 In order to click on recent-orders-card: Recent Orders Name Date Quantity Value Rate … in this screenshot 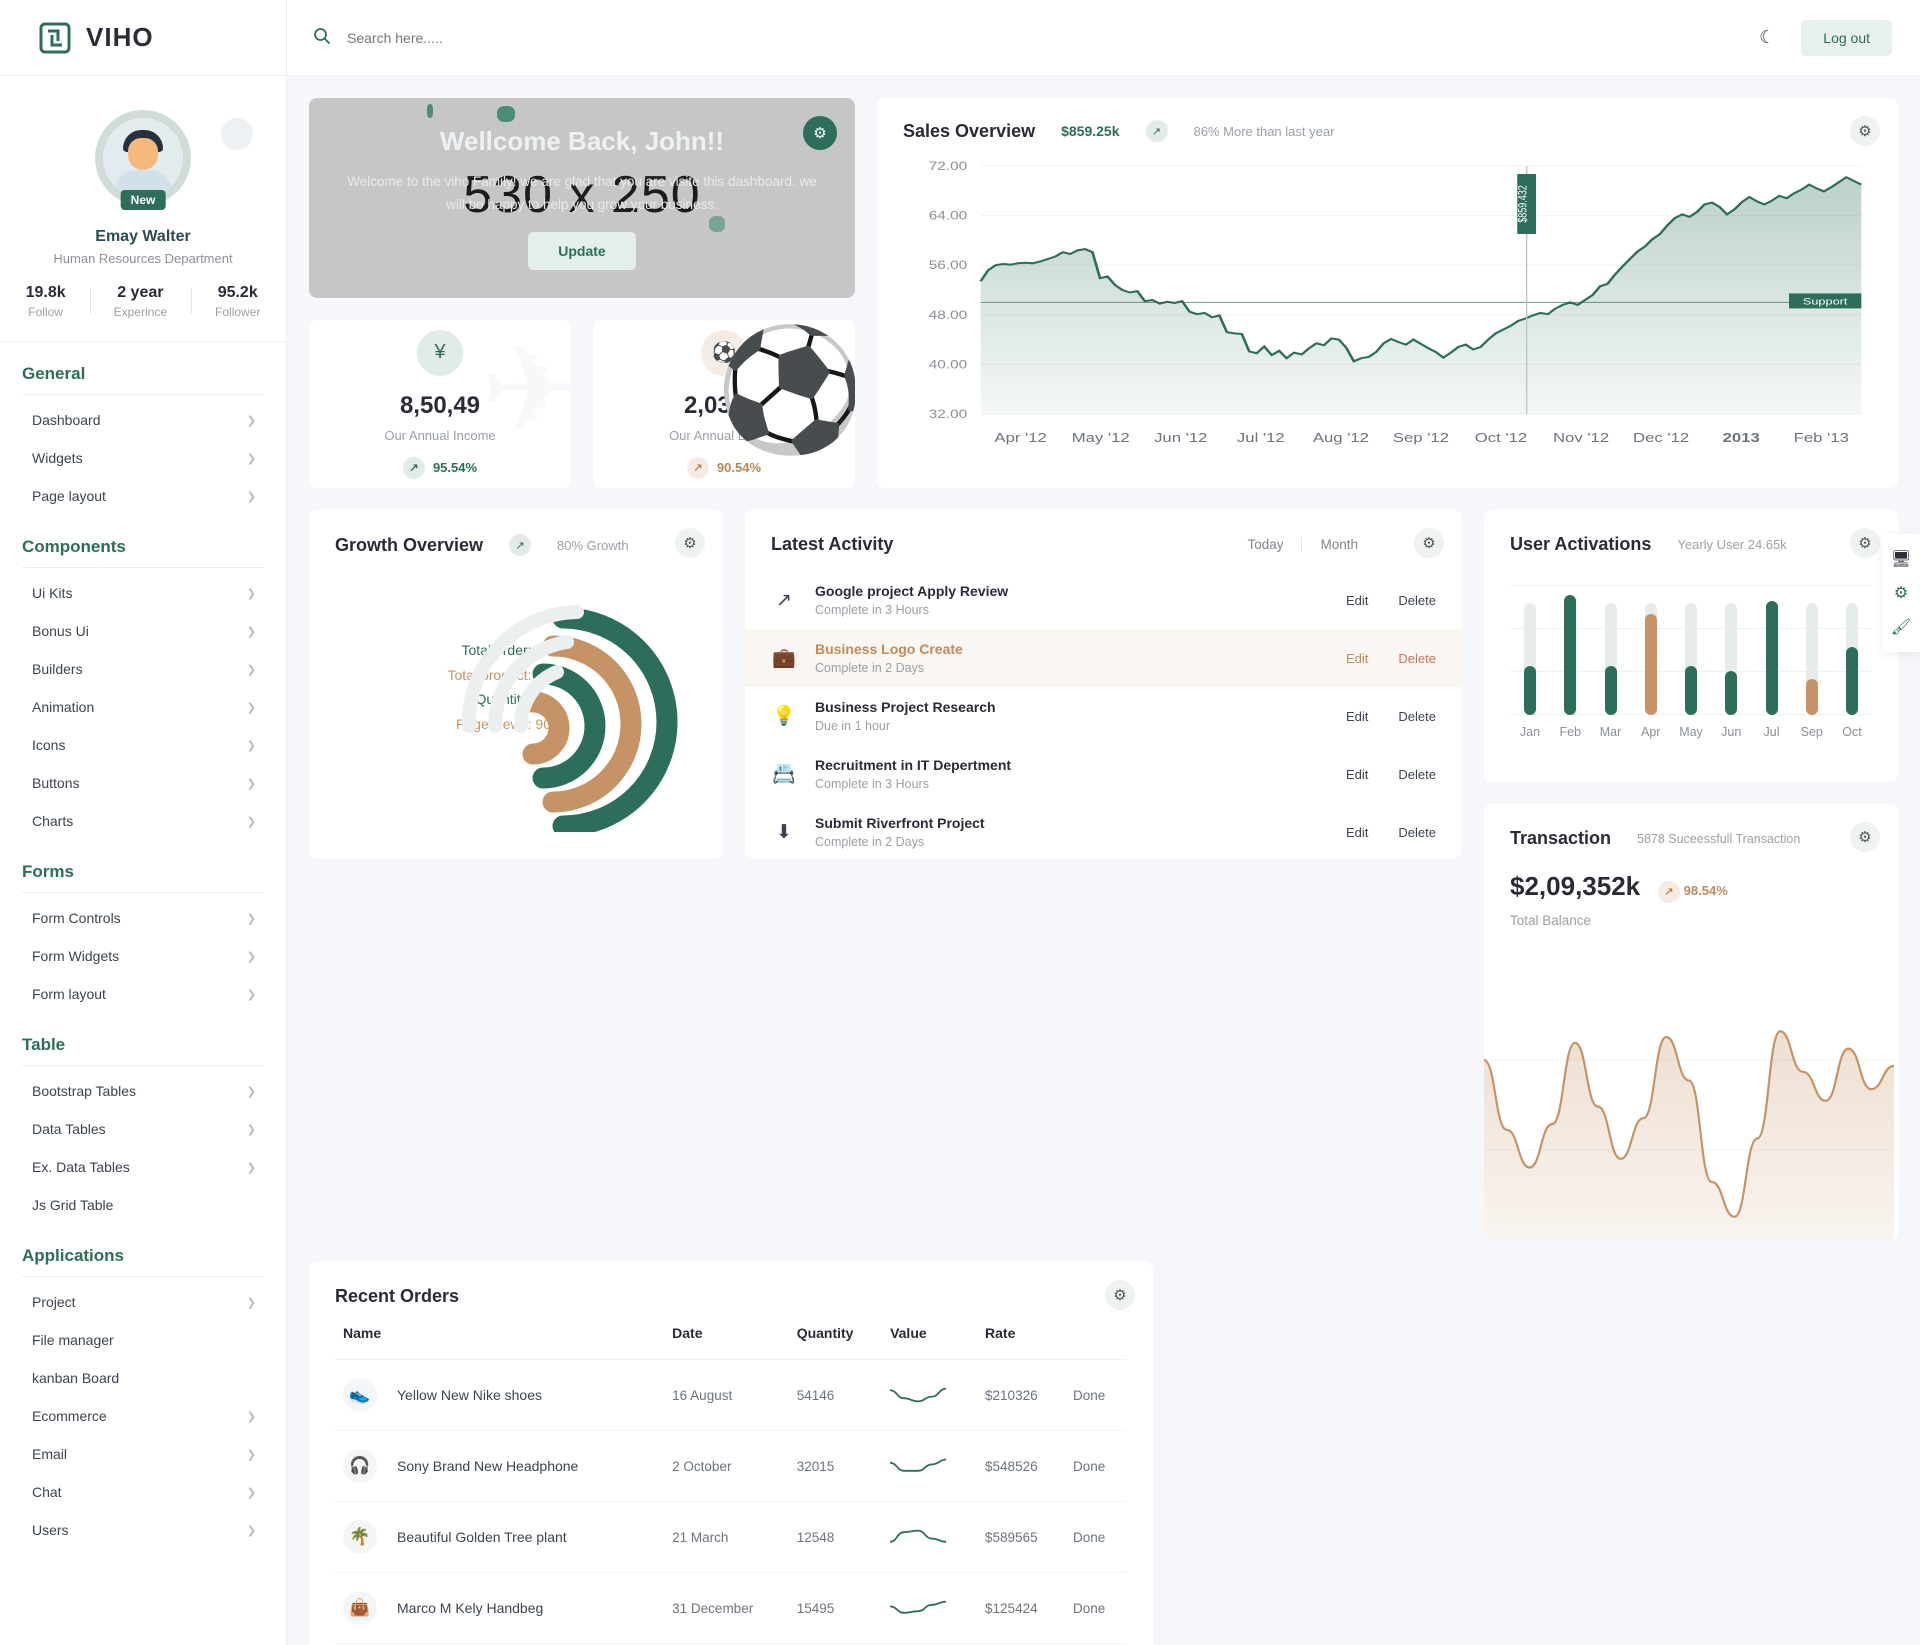, I will do `click(731, 1453)`.